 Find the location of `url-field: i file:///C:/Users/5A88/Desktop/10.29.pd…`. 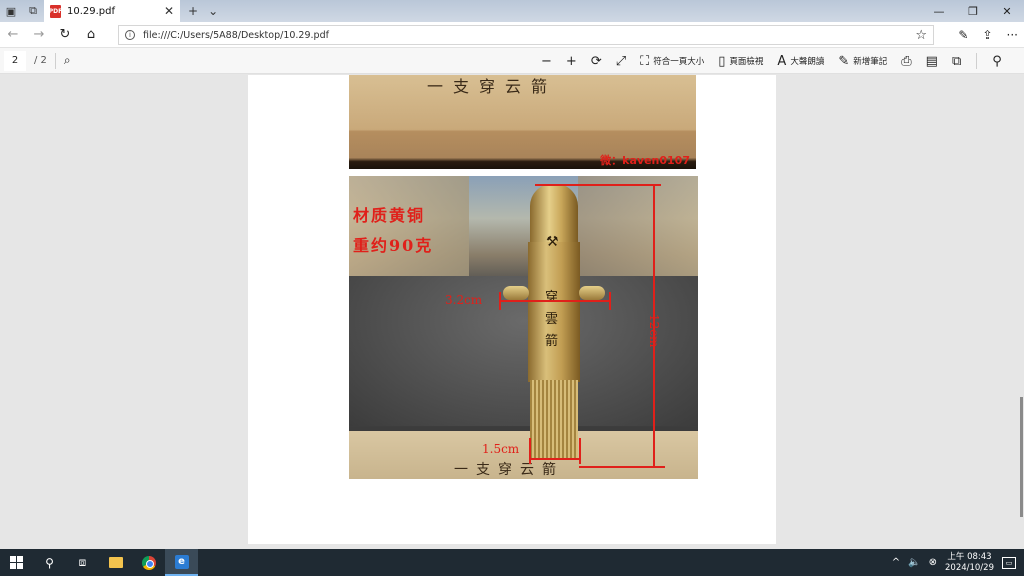

url-field: i file:///C:/Users/5A88/Desktop/10.29.pd… is located at coordinates (526, 35).